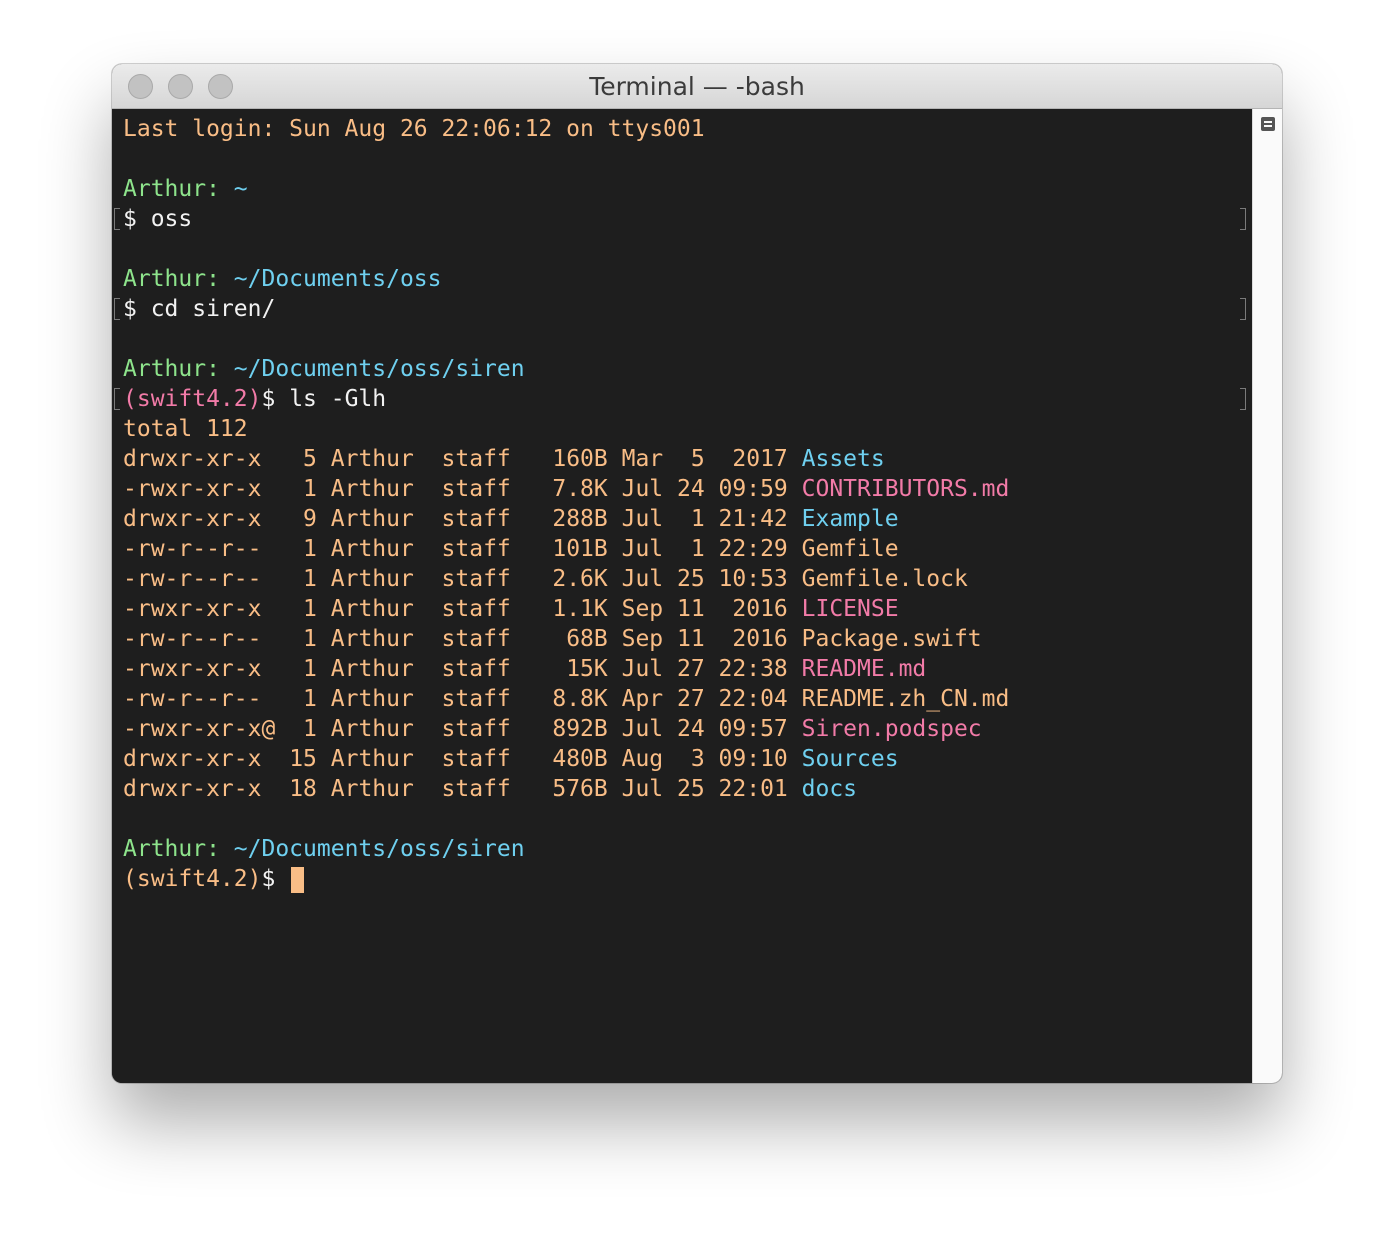  What do you see at coordinates (199, 729) in the screenshot?
I see `listing-perms: -rwxr-xr-x@` at bounding box center [199, 729].